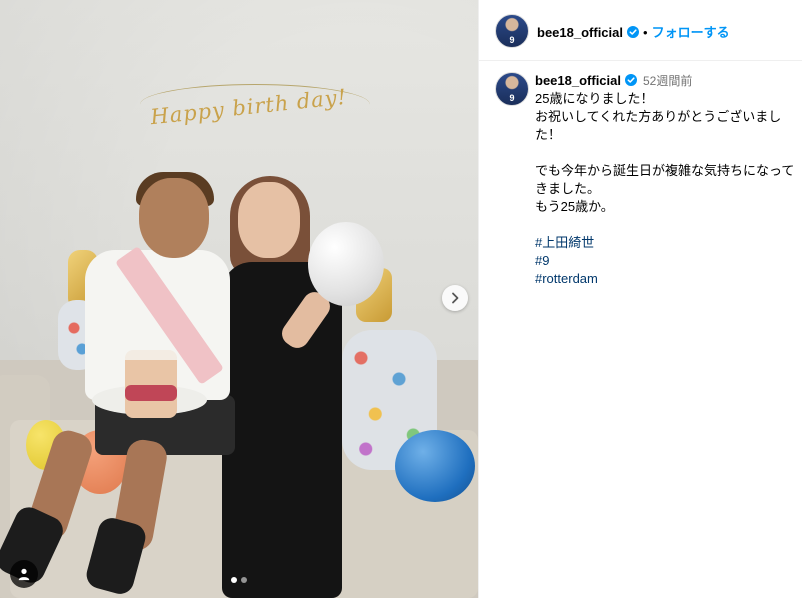 This screenshot has height=598, width=802. I want to click on follow-button: フォローする, so click(691, 32).